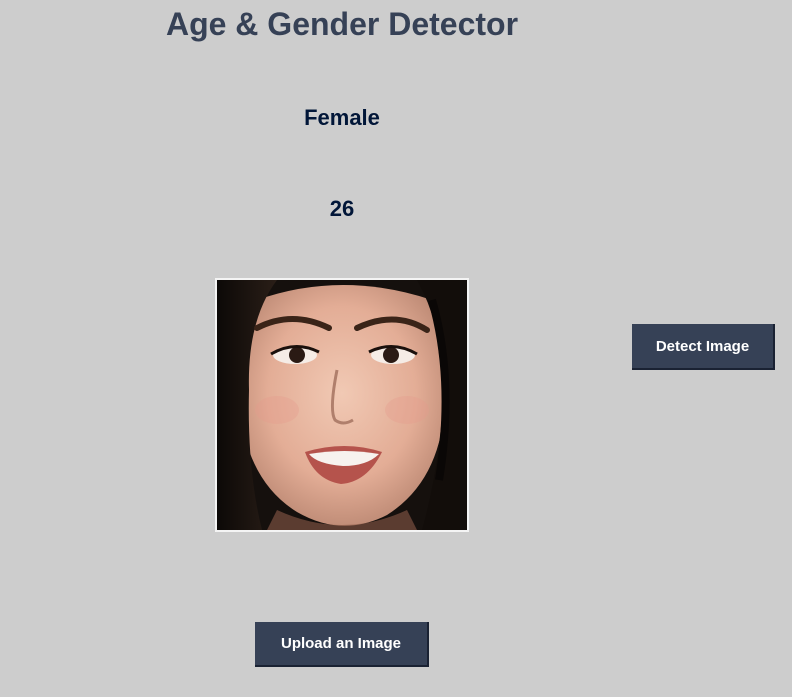 This screenshot has height=697, width=792. Describe the element at coordinates (342, 644) in the screenshot. I see `upload-image-button: Upload an Image` at that location.